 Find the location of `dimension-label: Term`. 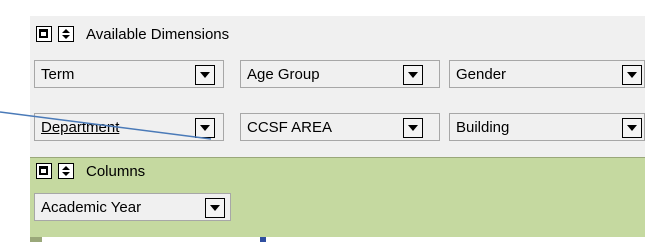

dimension-label: Term is located at coordinates (58, 74).